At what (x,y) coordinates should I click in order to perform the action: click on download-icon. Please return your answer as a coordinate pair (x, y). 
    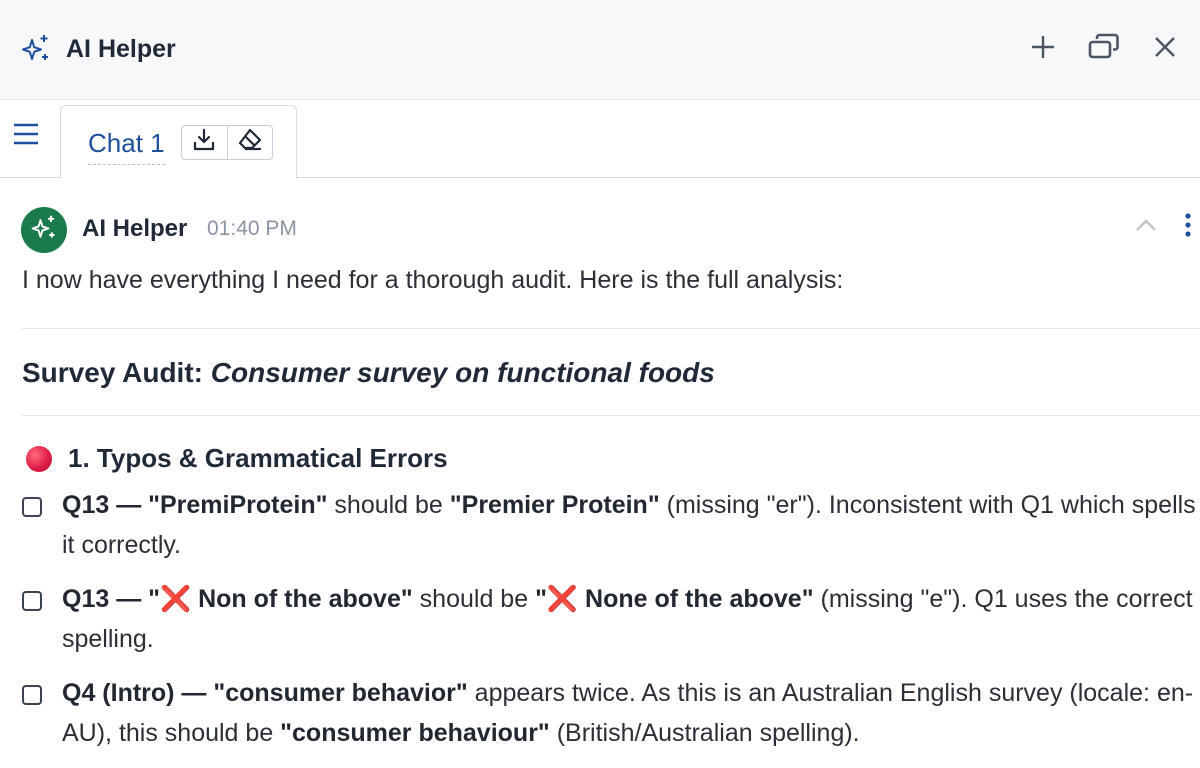
    Looking at the image, I should click on (204, 142).